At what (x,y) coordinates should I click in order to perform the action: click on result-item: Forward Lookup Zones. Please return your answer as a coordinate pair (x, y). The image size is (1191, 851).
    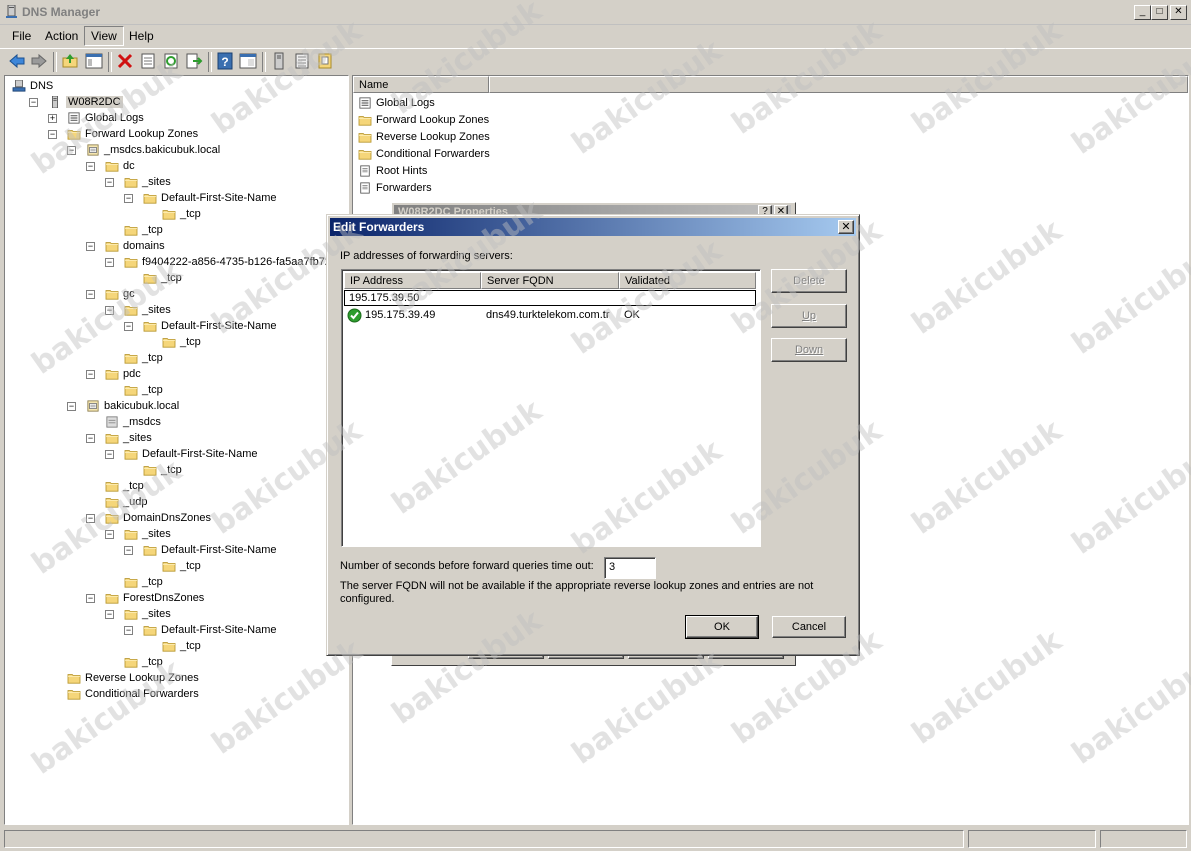
    Looking at the image, I should click on (423, 120).